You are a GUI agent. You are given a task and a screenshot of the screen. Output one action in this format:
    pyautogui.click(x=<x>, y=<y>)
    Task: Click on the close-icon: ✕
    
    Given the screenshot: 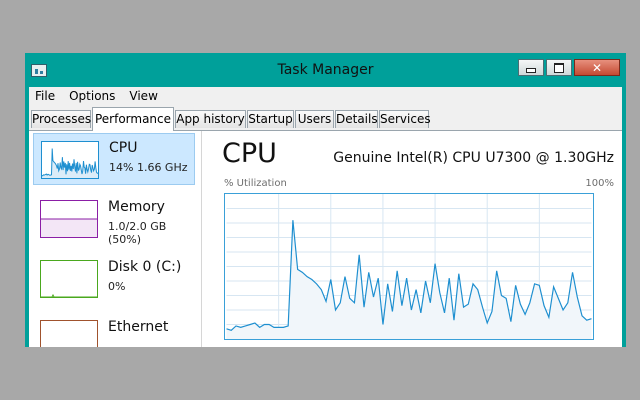 What is the action you would take?
    pyautogui.click(x=597, y=67)
    